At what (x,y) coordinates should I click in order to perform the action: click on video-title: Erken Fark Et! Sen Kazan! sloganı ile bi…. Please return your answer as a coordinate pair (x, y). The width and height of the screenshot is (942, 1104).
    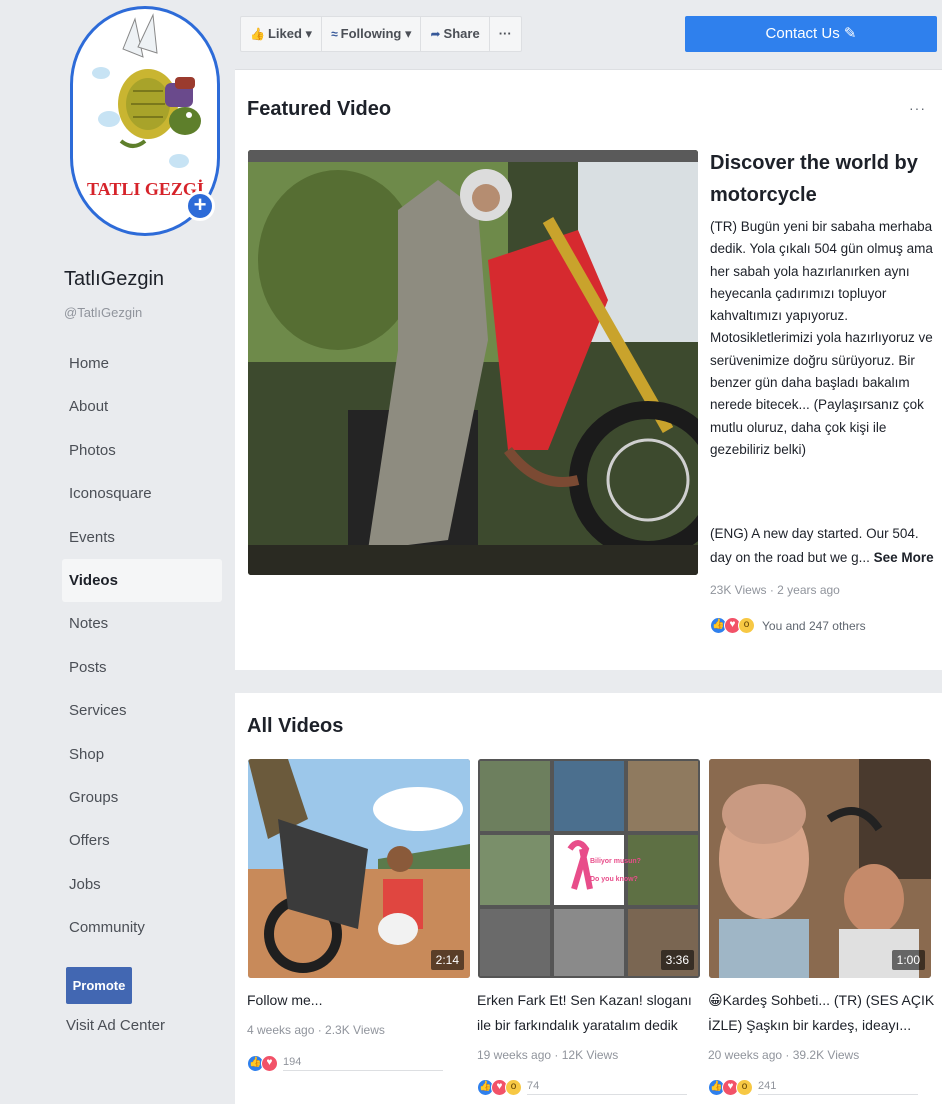
    Looking at the image, I should click on (591, 1013).